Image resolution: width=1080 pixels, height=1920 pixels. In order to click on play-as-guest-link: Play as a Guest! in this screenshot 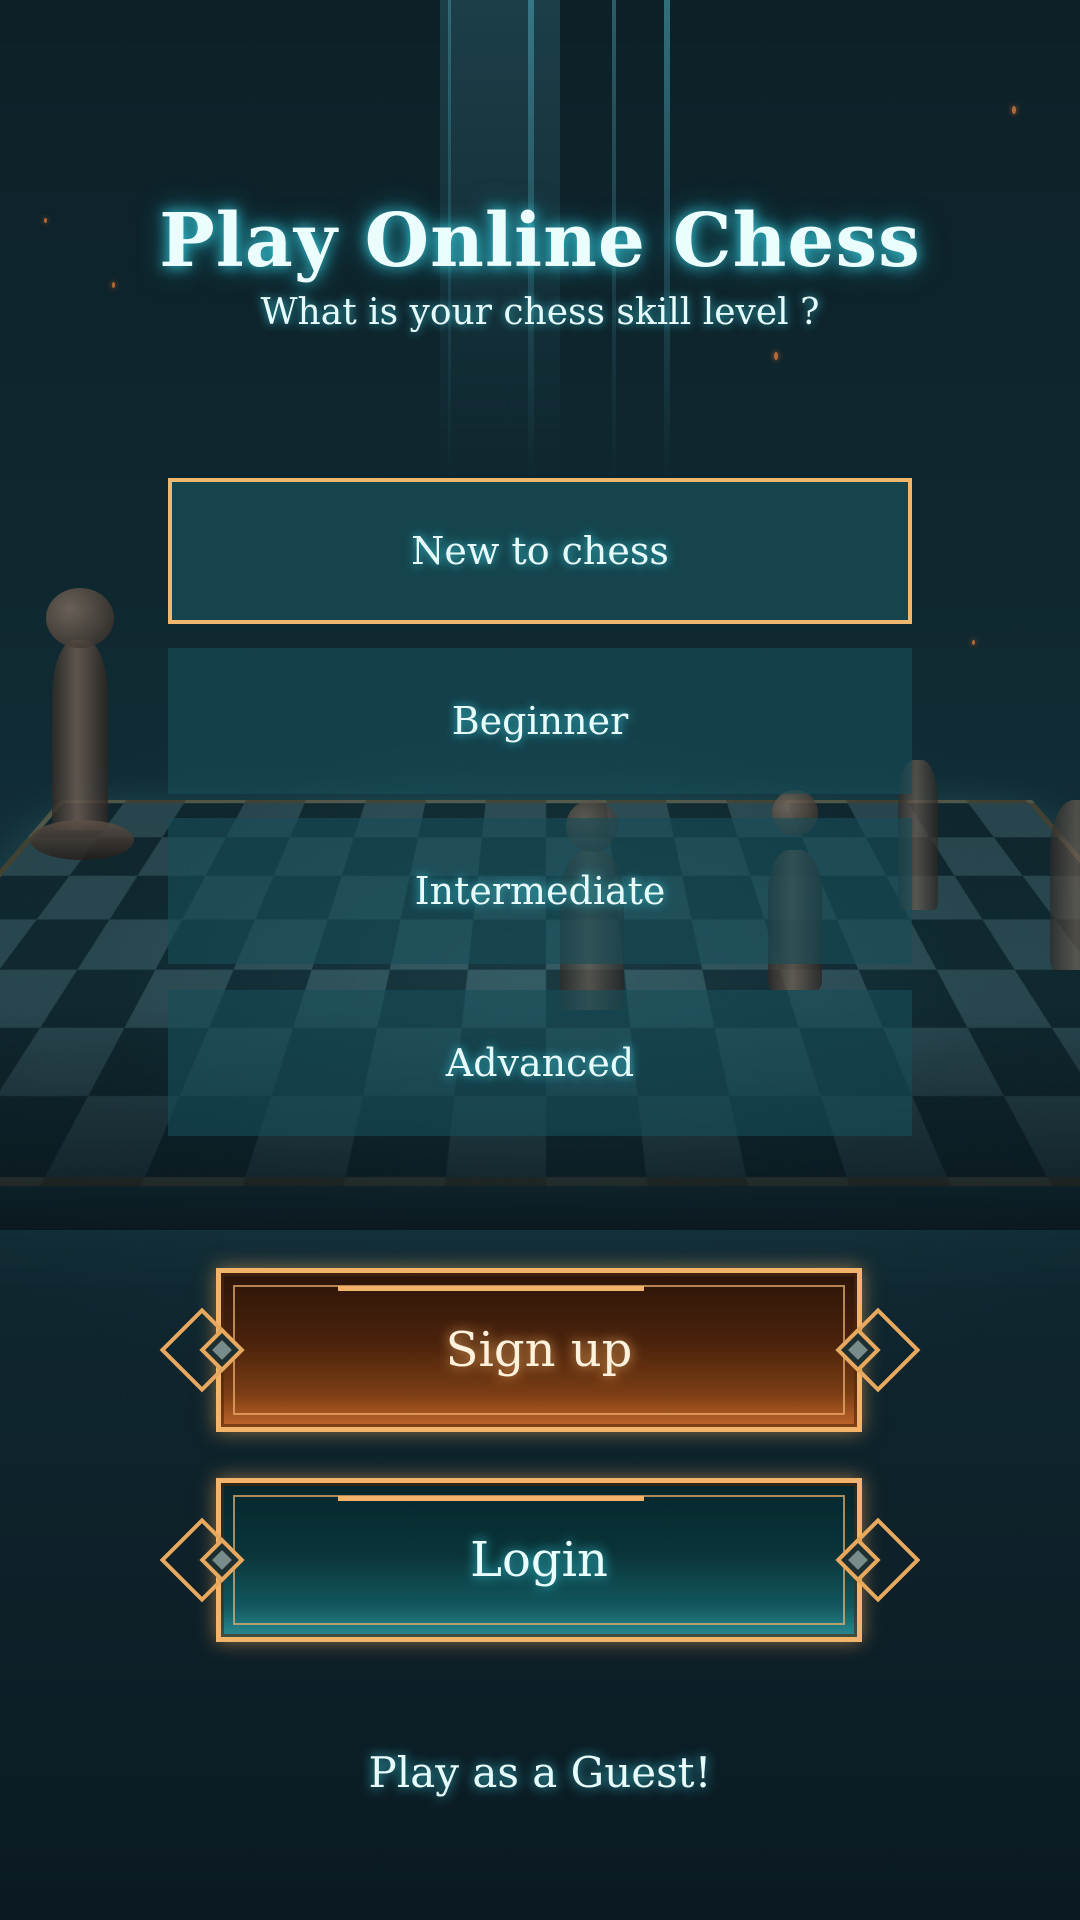, I will do `click(540, 1772)`.